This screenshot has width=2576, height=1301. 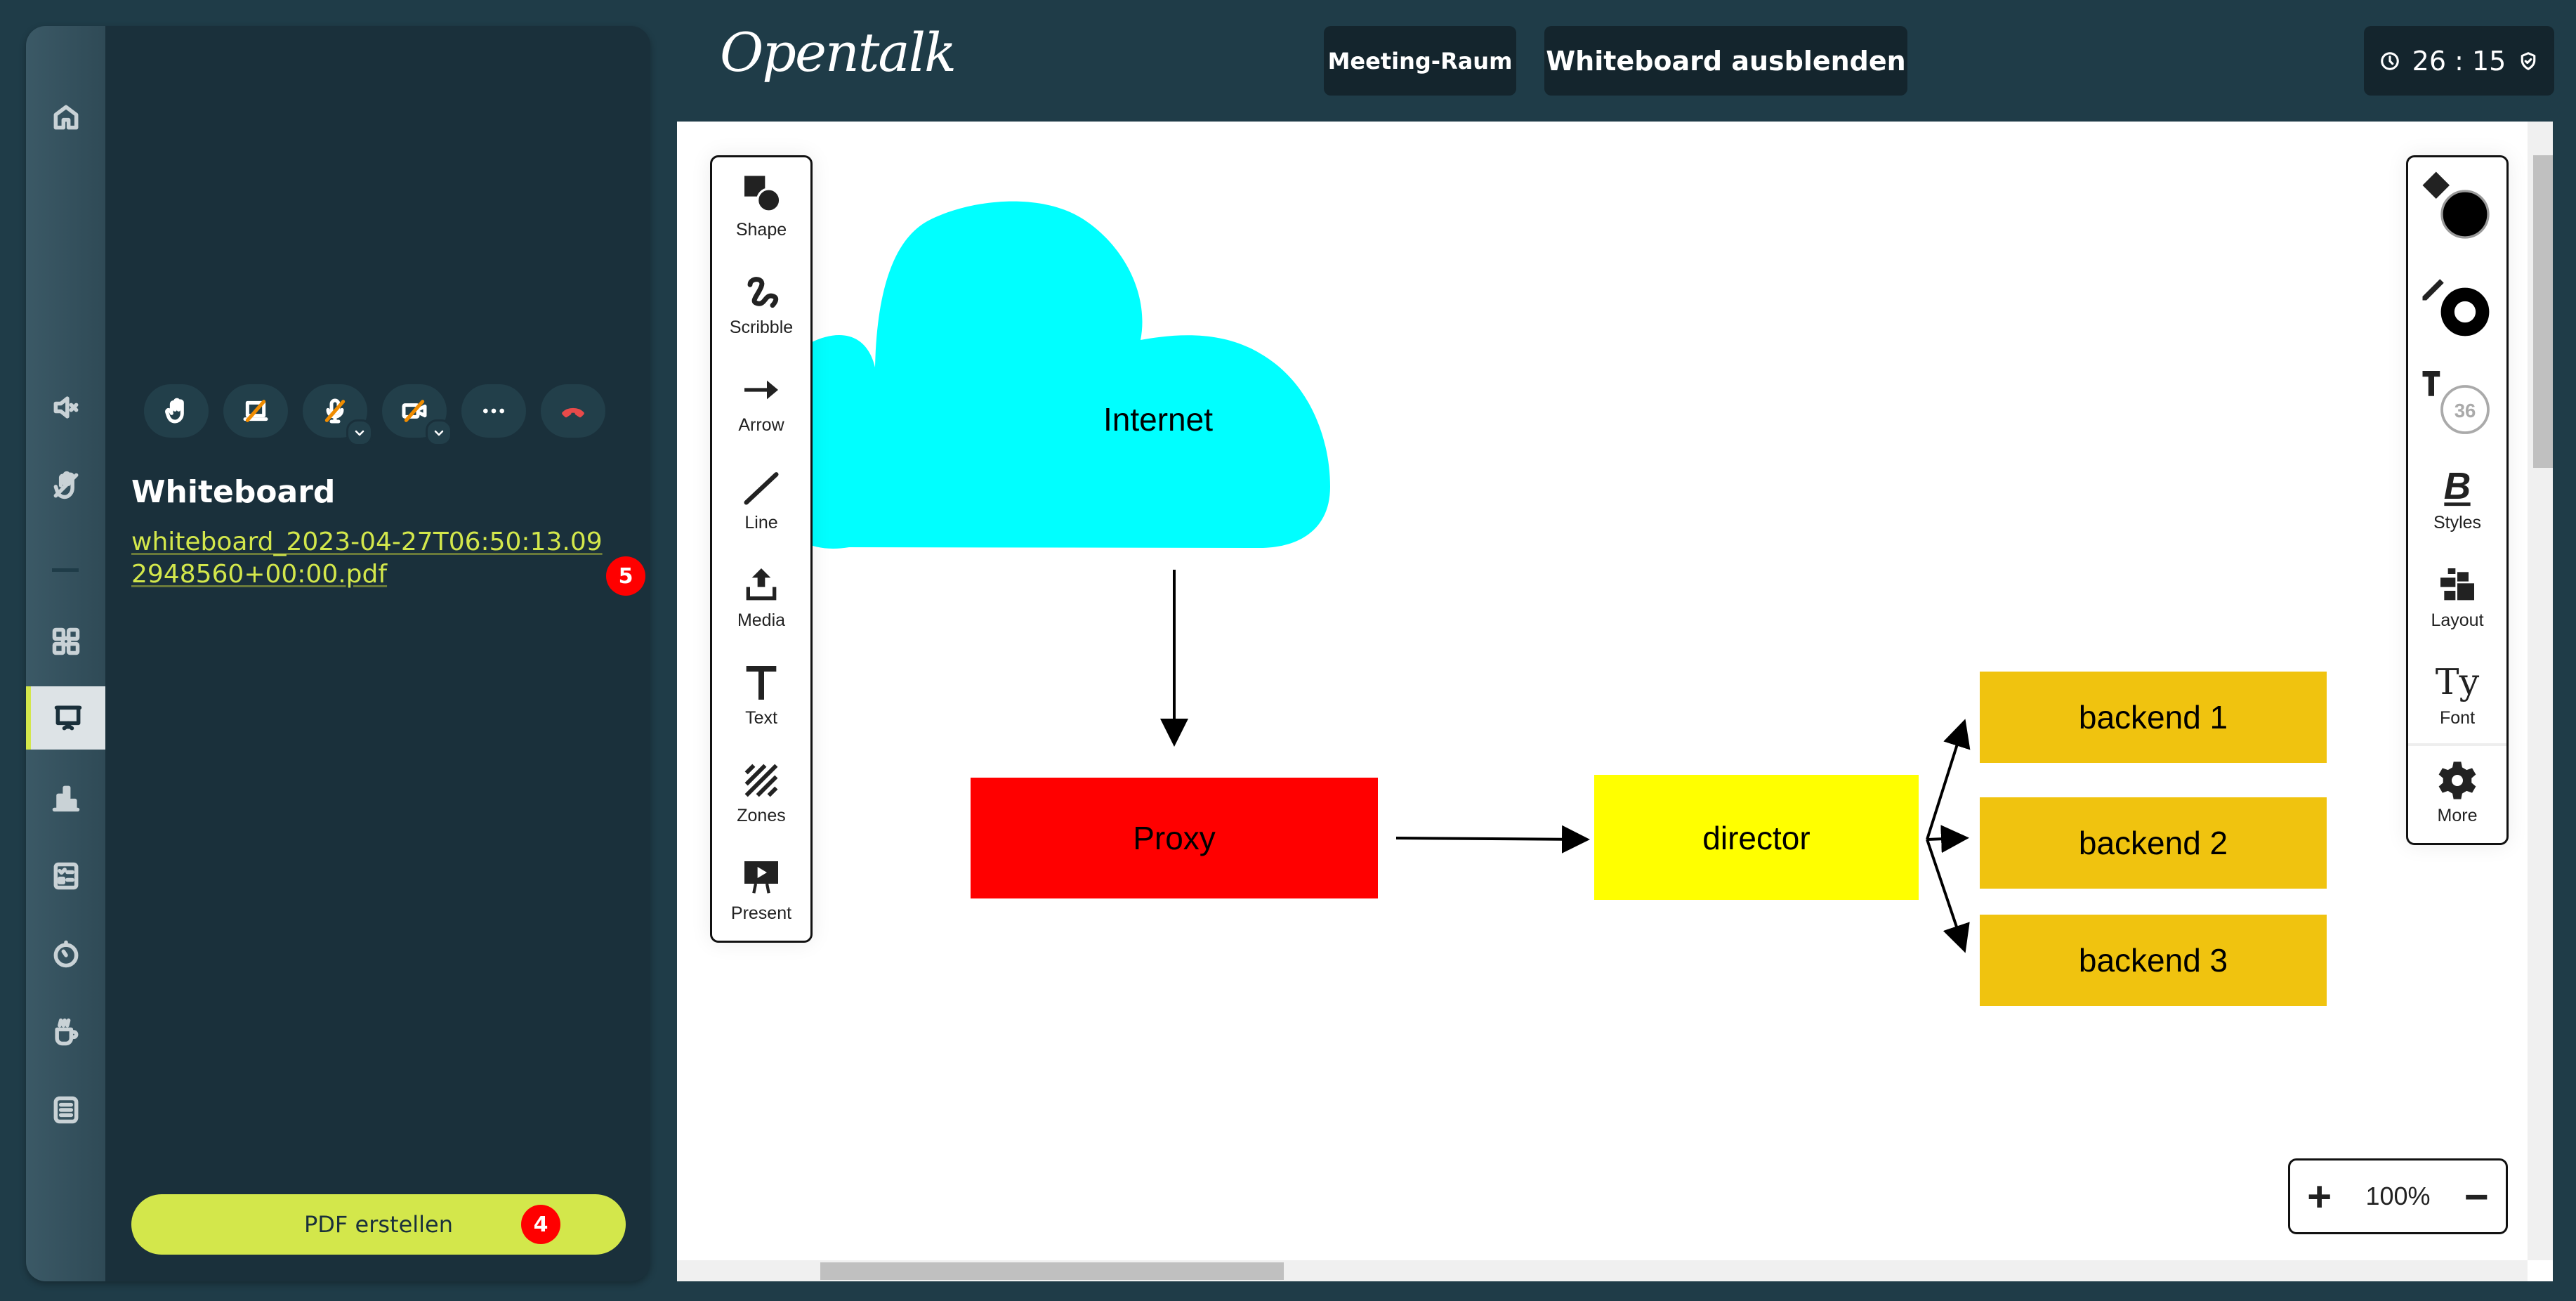 I want to click on font-icon: Ty, so click(x=2458, y=681).